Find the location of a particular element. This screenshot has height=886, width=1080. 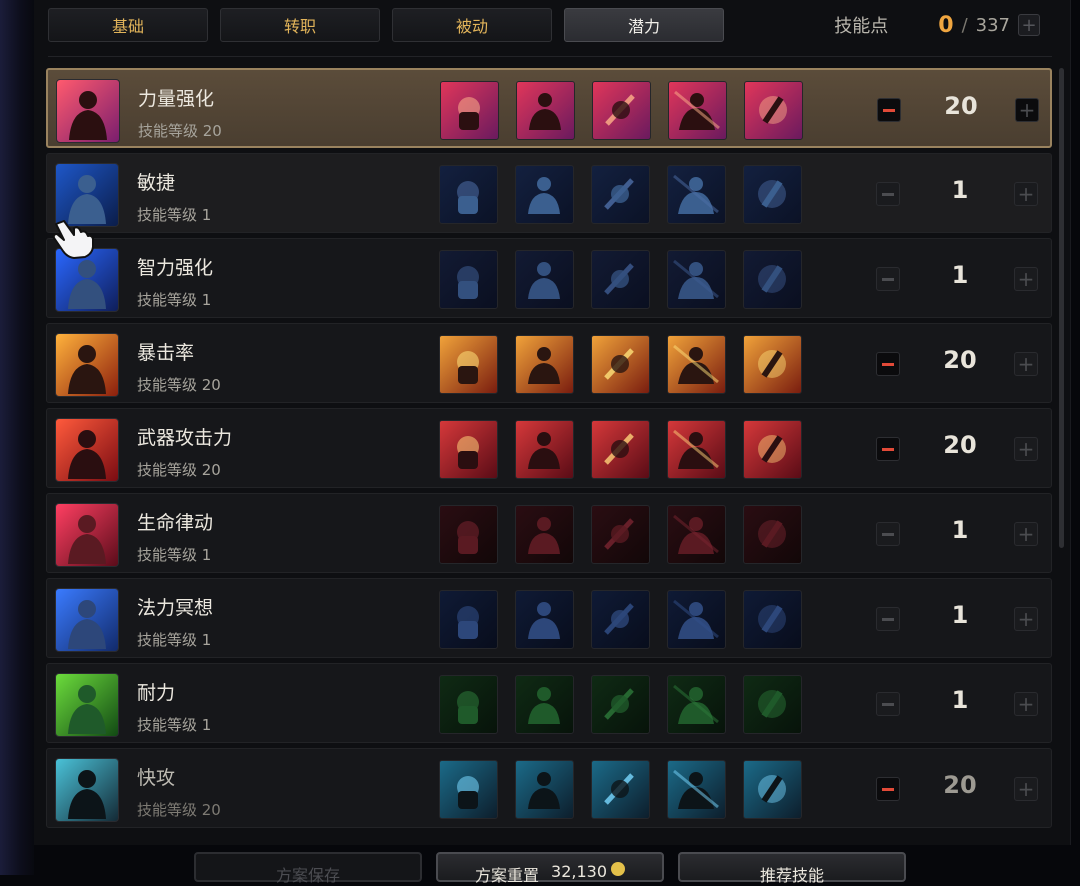

scrollbar is located at coordinates (1061, 308).